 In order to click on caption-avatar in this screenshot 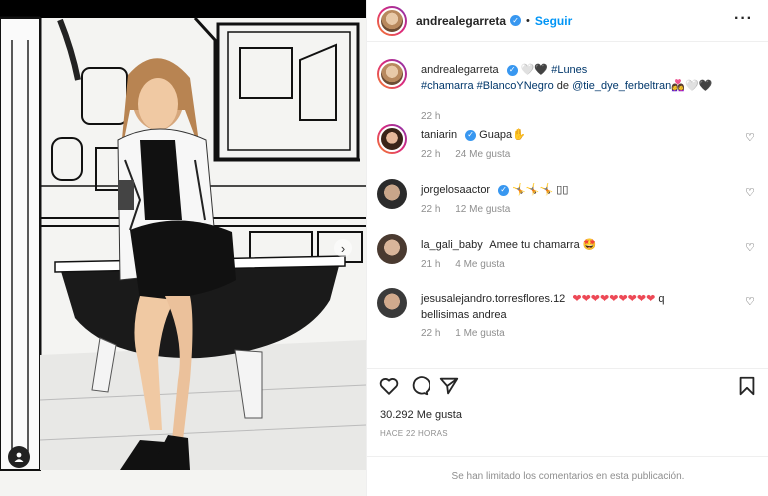, I will do `click(392, 74)`.